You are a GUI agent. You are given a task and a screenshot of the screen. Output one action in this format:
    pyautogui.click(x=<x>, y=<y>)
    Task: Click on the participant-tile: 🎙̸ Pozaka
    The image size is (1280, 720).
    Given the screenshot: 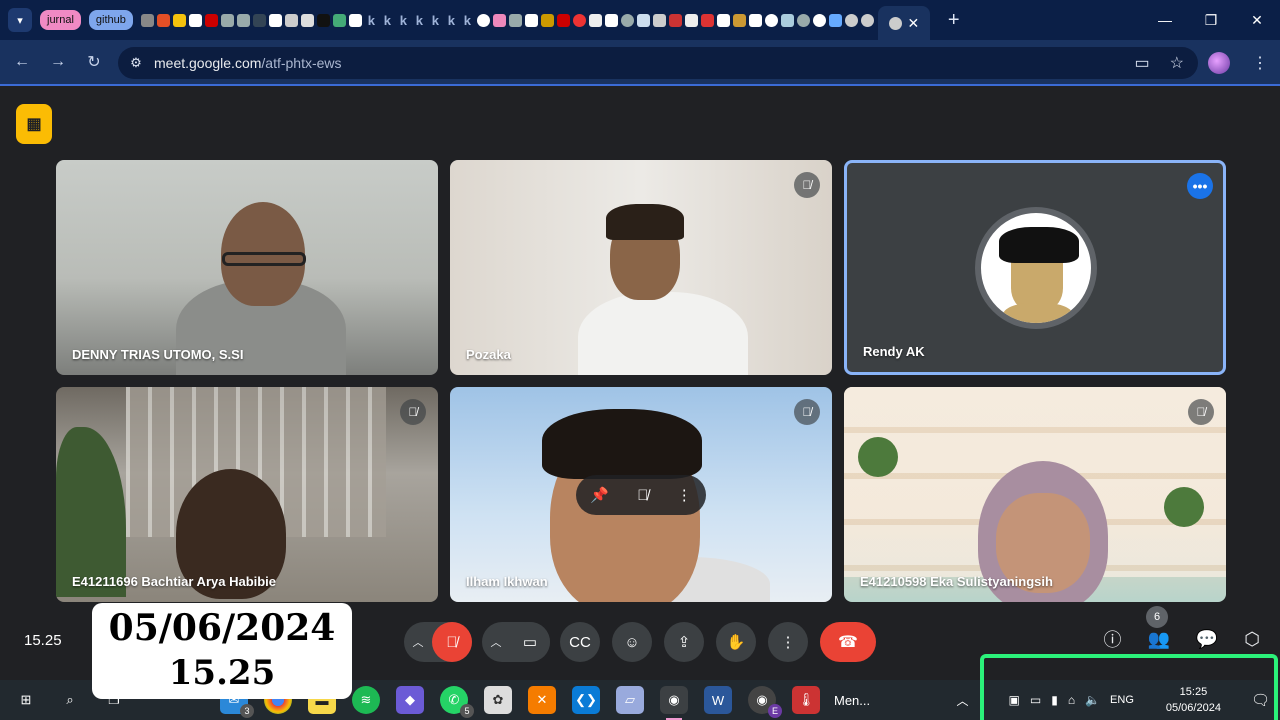 What is the action you would take?
    pyautogui.click(x=641, y=267)
    